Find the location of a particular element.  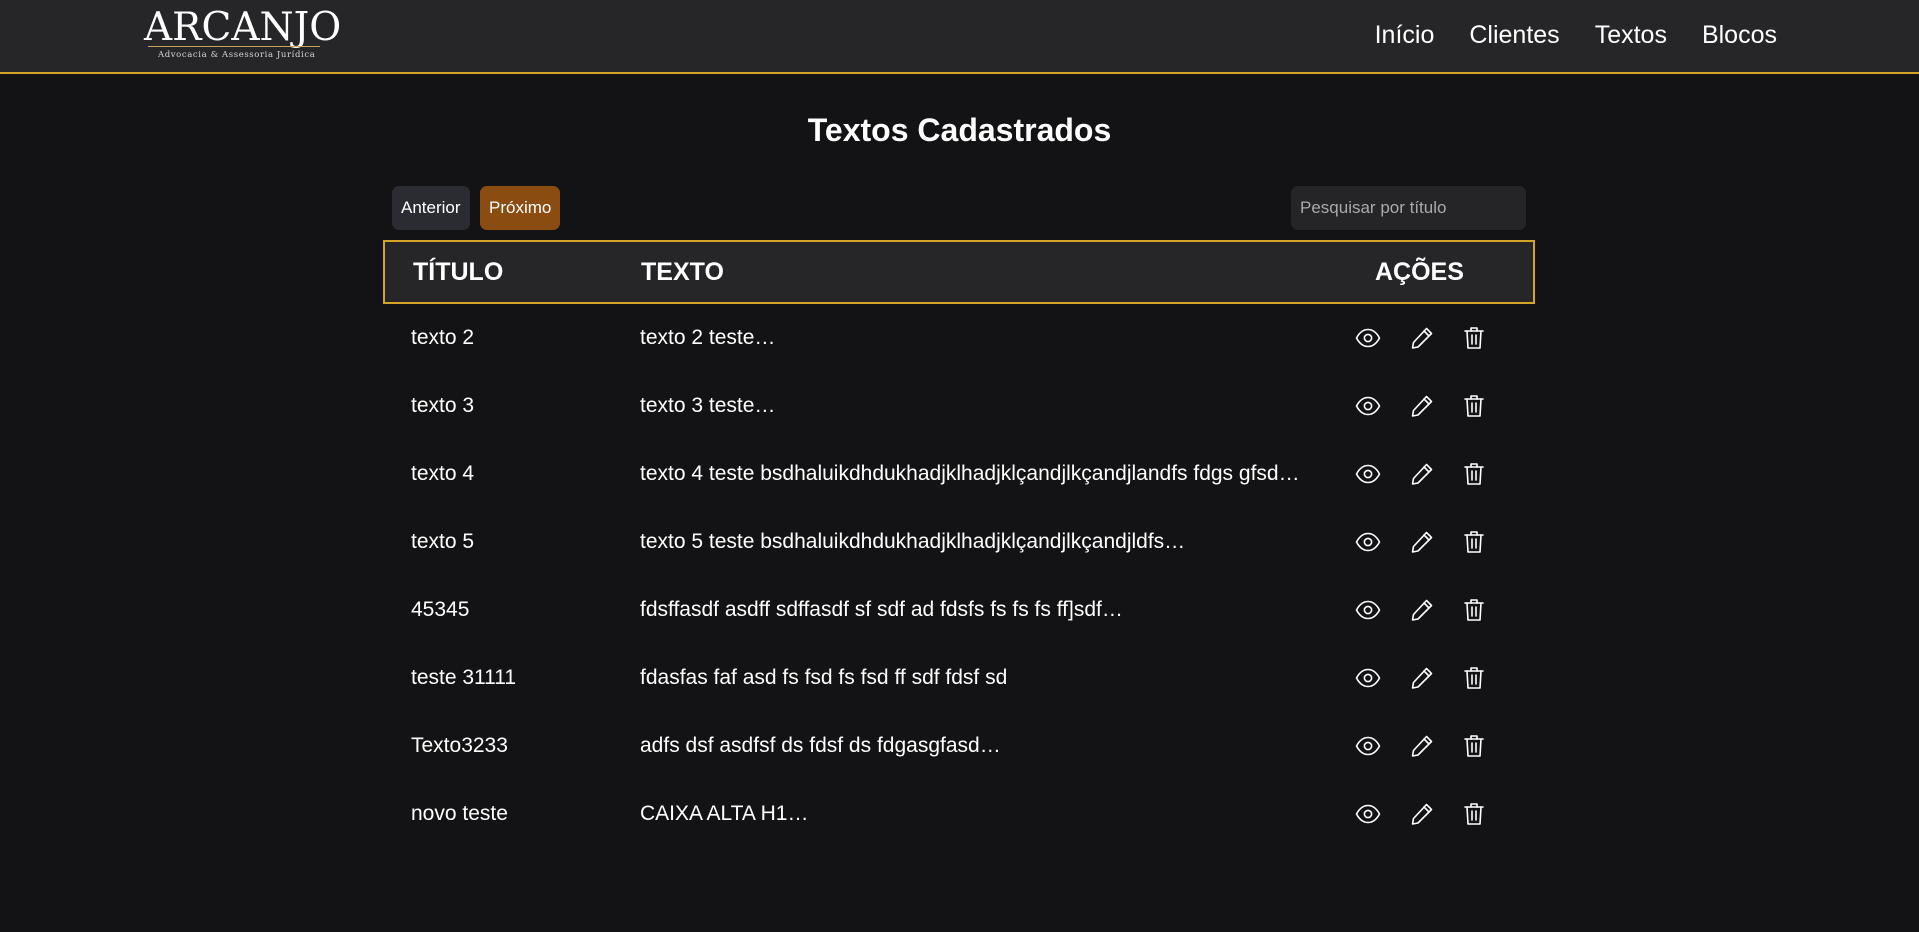

nav-link-blocos: Blocos is located at coordinates (1739, 35).